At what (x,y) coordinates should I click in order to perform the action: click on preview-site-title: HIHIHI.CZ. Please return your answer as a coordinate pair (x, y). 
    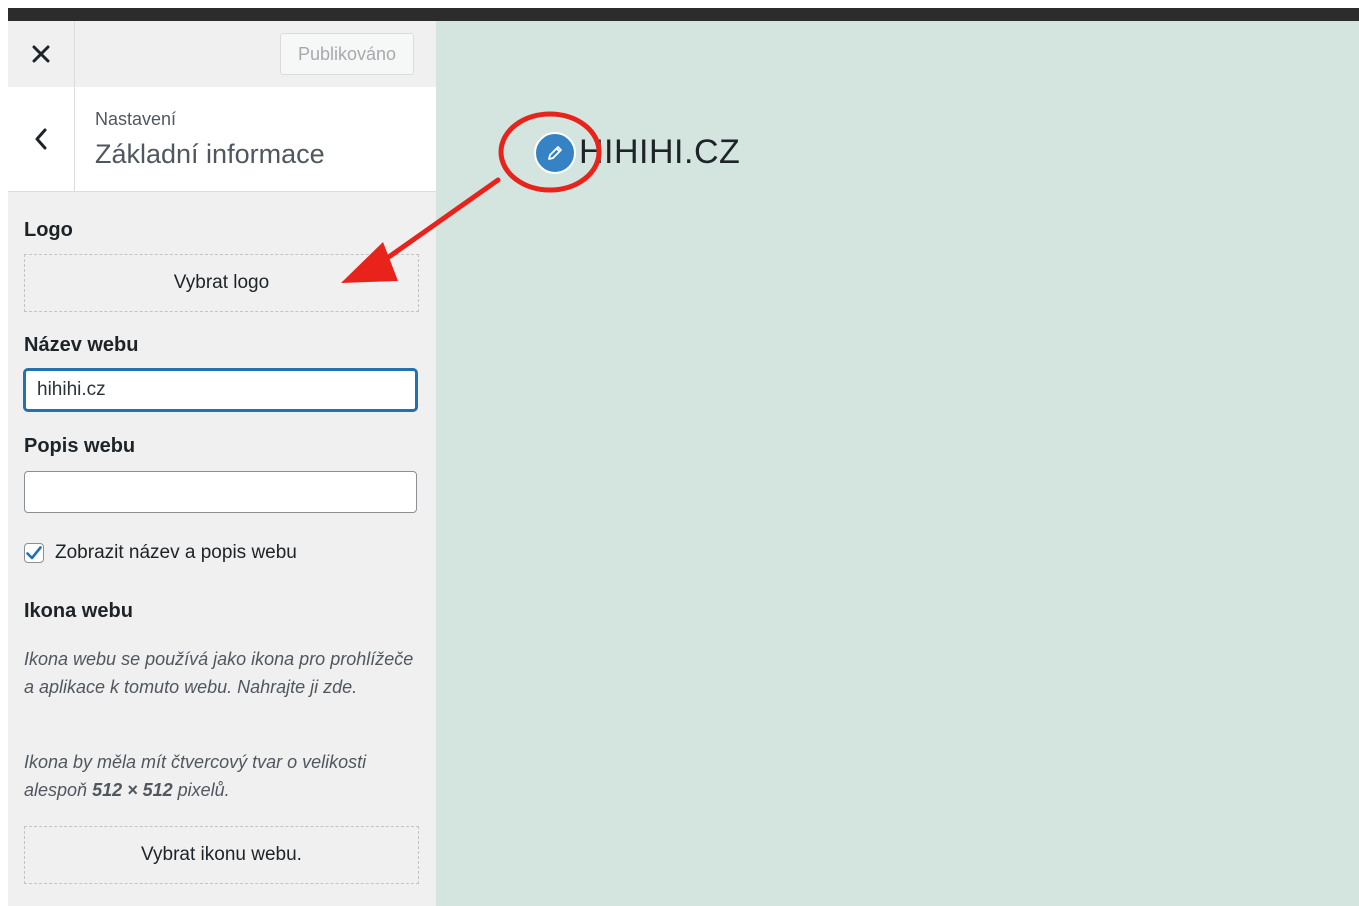
    Looking at the image, I should click on (659, 152).